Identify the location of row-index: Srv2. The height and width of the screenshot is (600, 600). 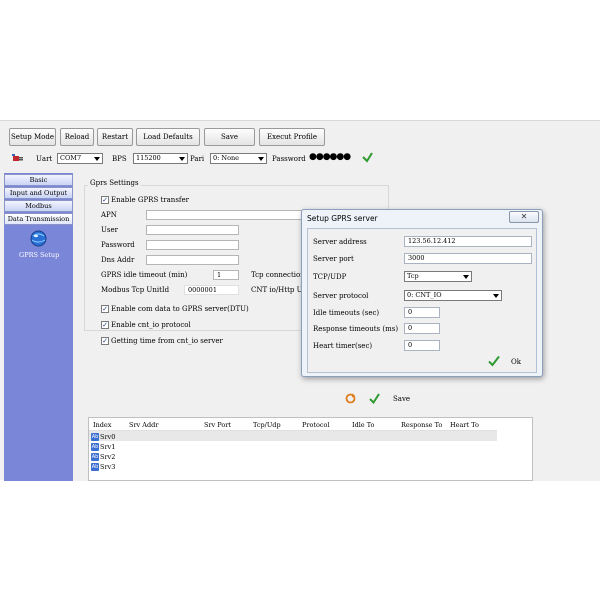
(108, 457).